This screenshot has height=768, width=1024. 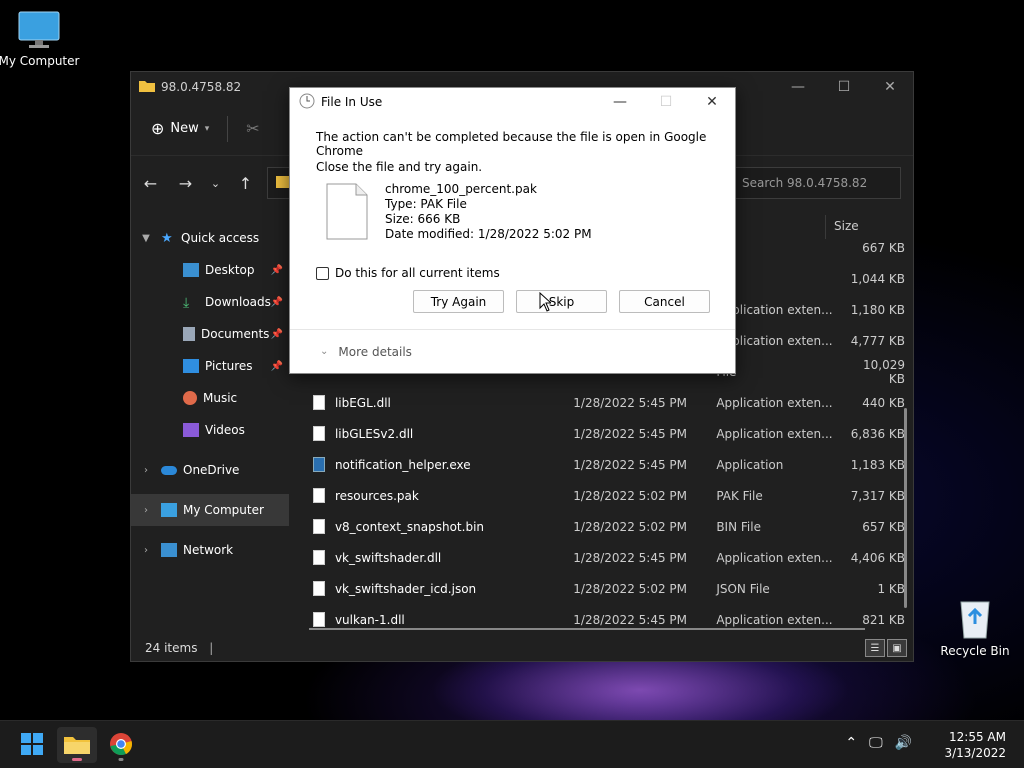 What do you see at coordinates (851, 743) in the screenshot?
I see `chevron-up-icon: ⌃` at bounding box center [851, 743].